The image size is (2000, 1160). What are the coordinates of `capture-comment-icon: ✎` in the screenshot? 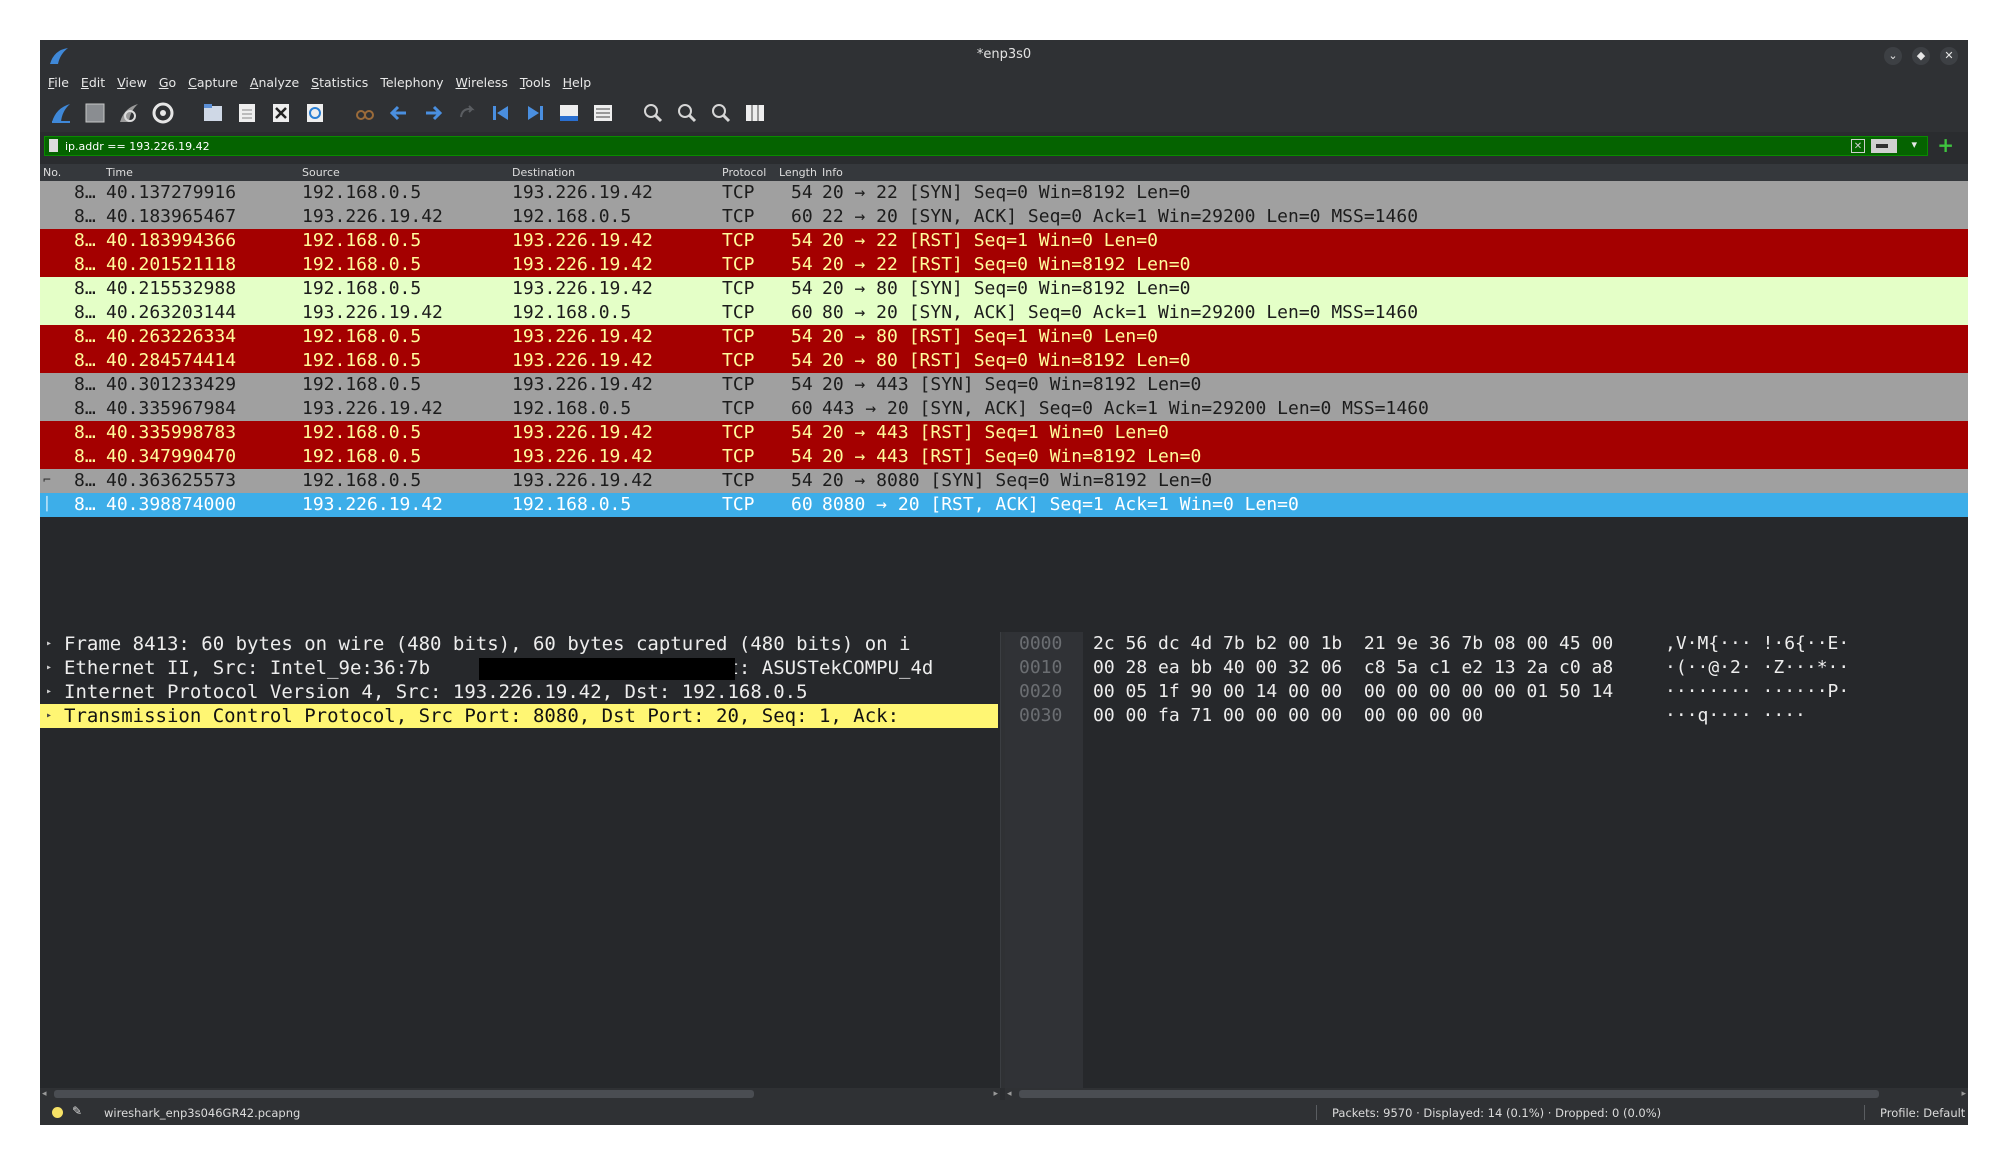 It's located at (77, 1111).